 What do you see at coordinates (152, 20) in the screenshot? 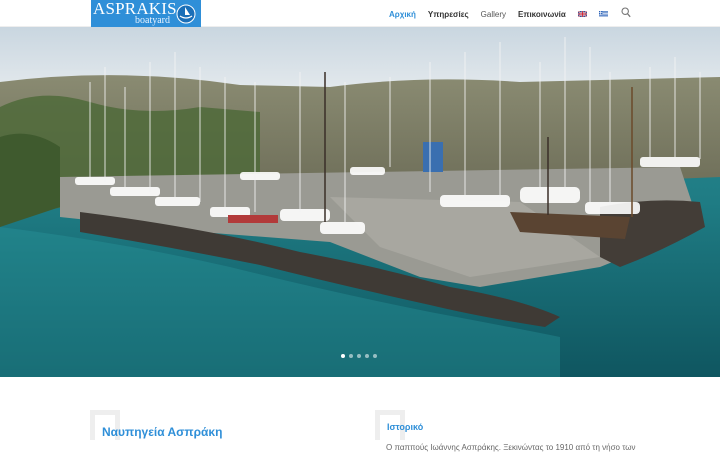
I see `logo-tagline: boatyard` at bounding box center [152, 20].